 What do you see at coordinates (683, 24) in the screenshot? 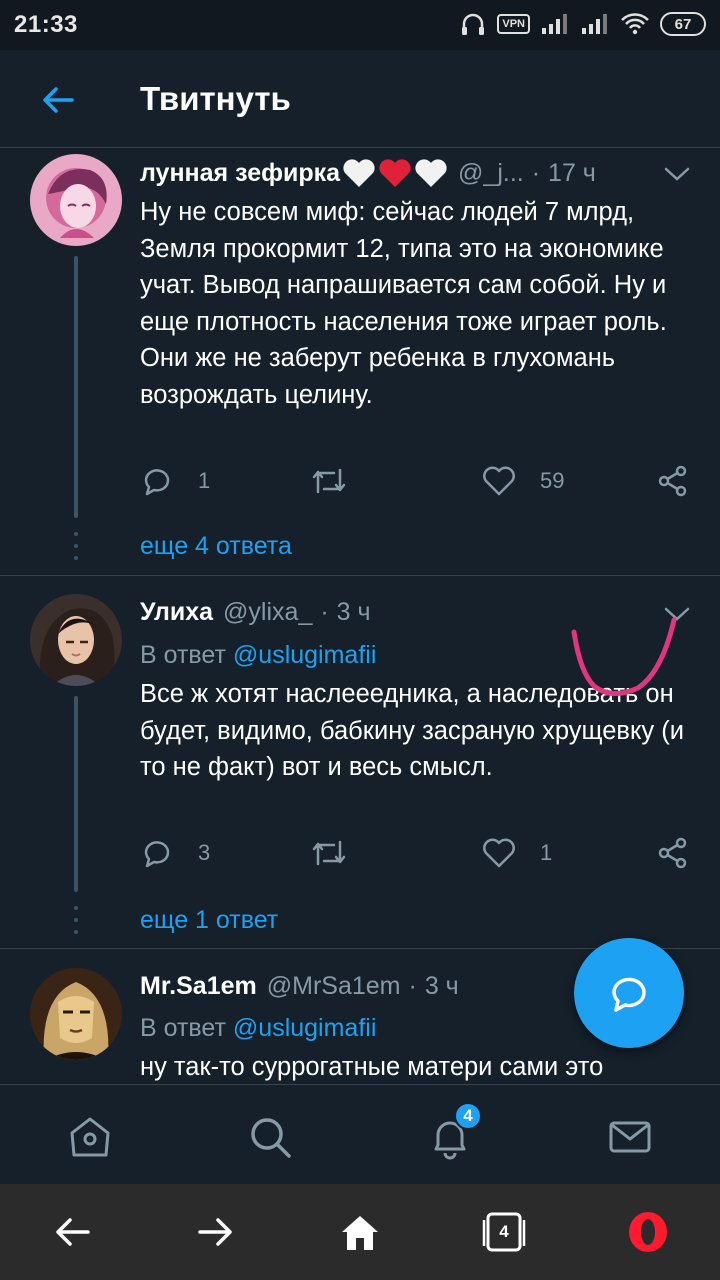
I see `battery-indicator: 67` at bounding box center [683, 24].